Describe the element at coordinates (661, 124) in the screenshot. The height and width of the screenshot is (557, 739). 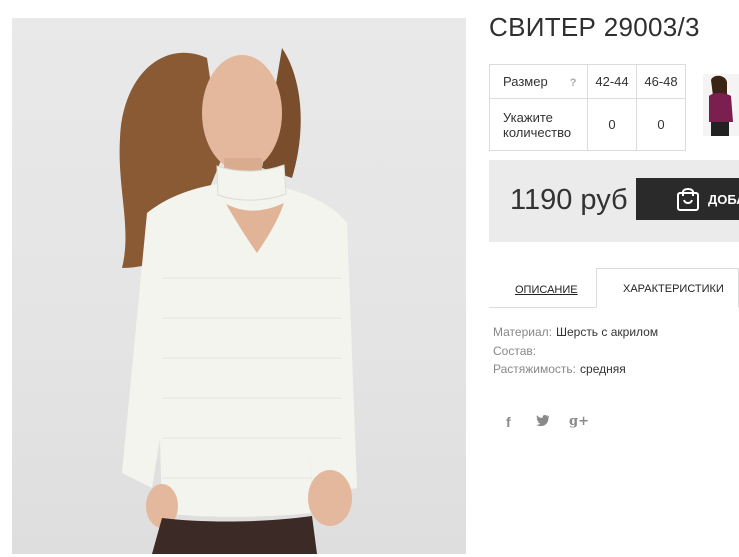
I see `quantity-input-46-48: 0` at that location.